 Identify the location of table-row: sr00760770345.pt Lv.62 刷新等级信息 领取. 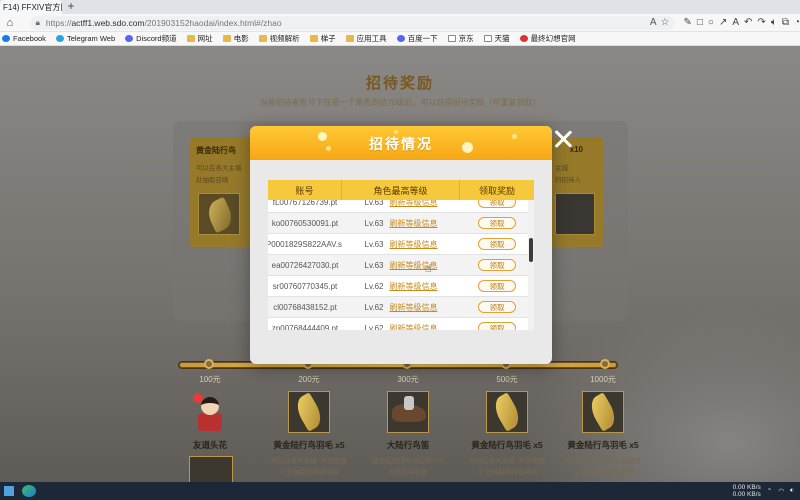
(401, 286).